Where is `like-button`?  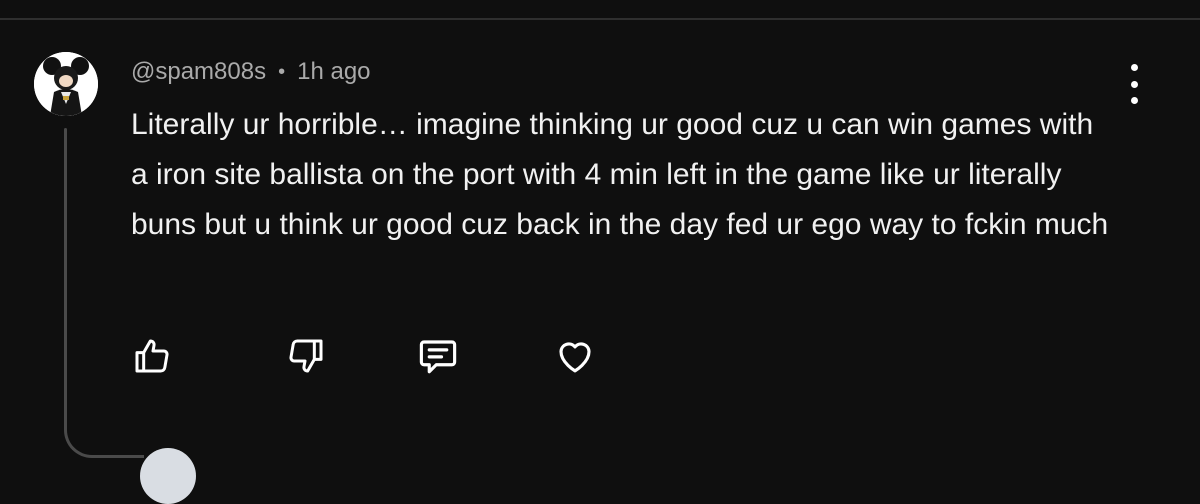 like-button is located at coordinates (152, 356).